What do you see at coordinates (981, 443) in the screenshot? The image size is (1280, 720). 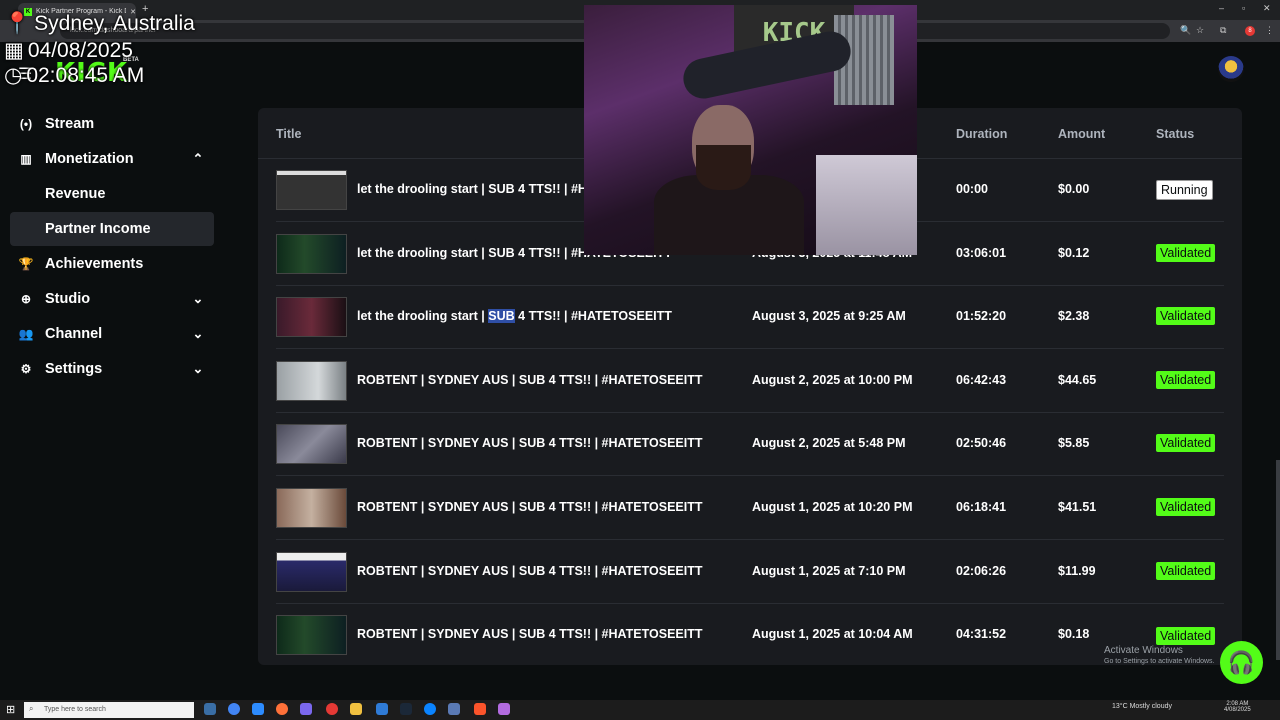 I see `row-duration: 02:50:46` at bounding box center [981, 443].